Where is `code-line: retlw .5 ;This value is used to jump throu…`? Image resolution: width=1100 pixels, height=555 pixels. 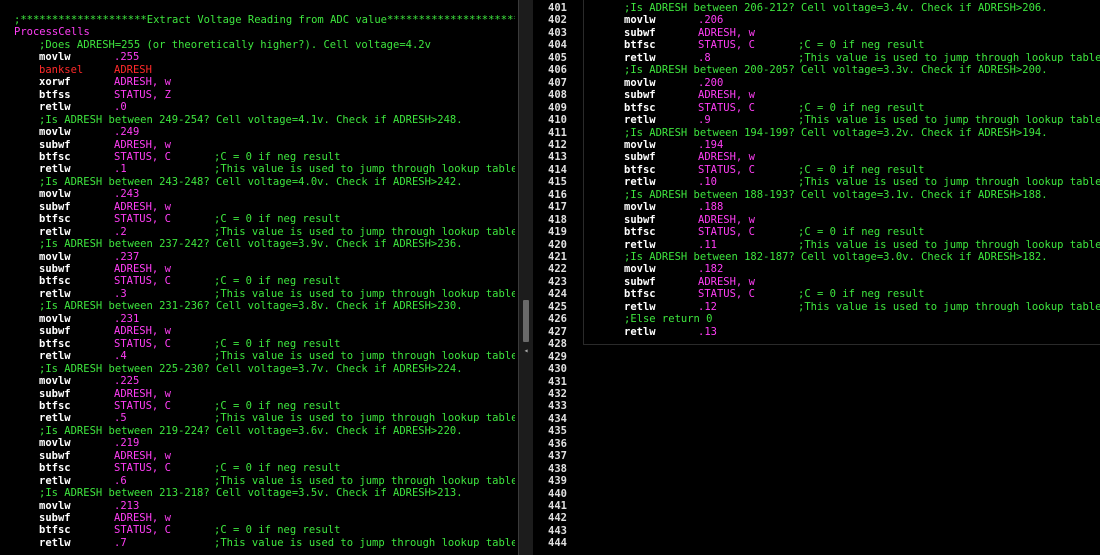
code-line: retlw .5 ;This value is used to jump throu… is located at coordinates (257, 418).